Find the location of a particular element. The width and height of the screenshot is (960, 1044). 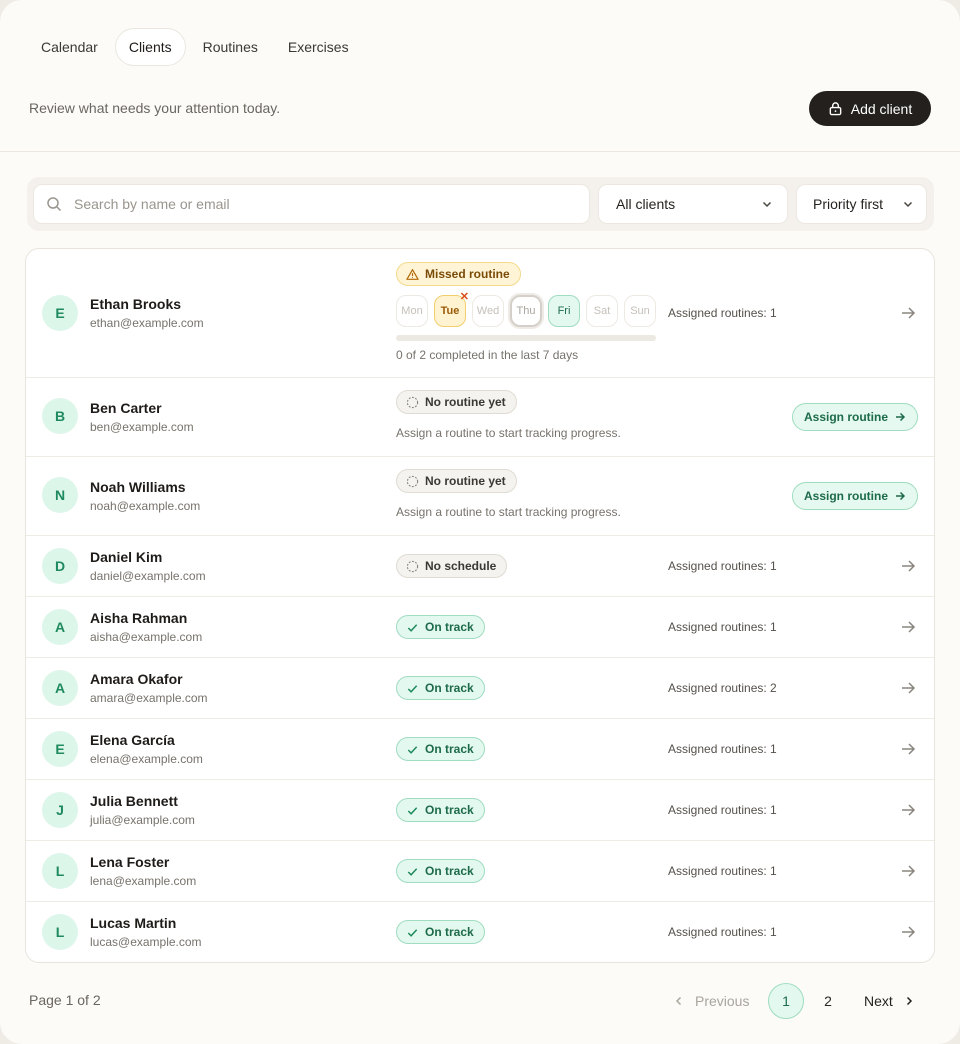

status-label: Missed routine is located at coordinates (467, 274).